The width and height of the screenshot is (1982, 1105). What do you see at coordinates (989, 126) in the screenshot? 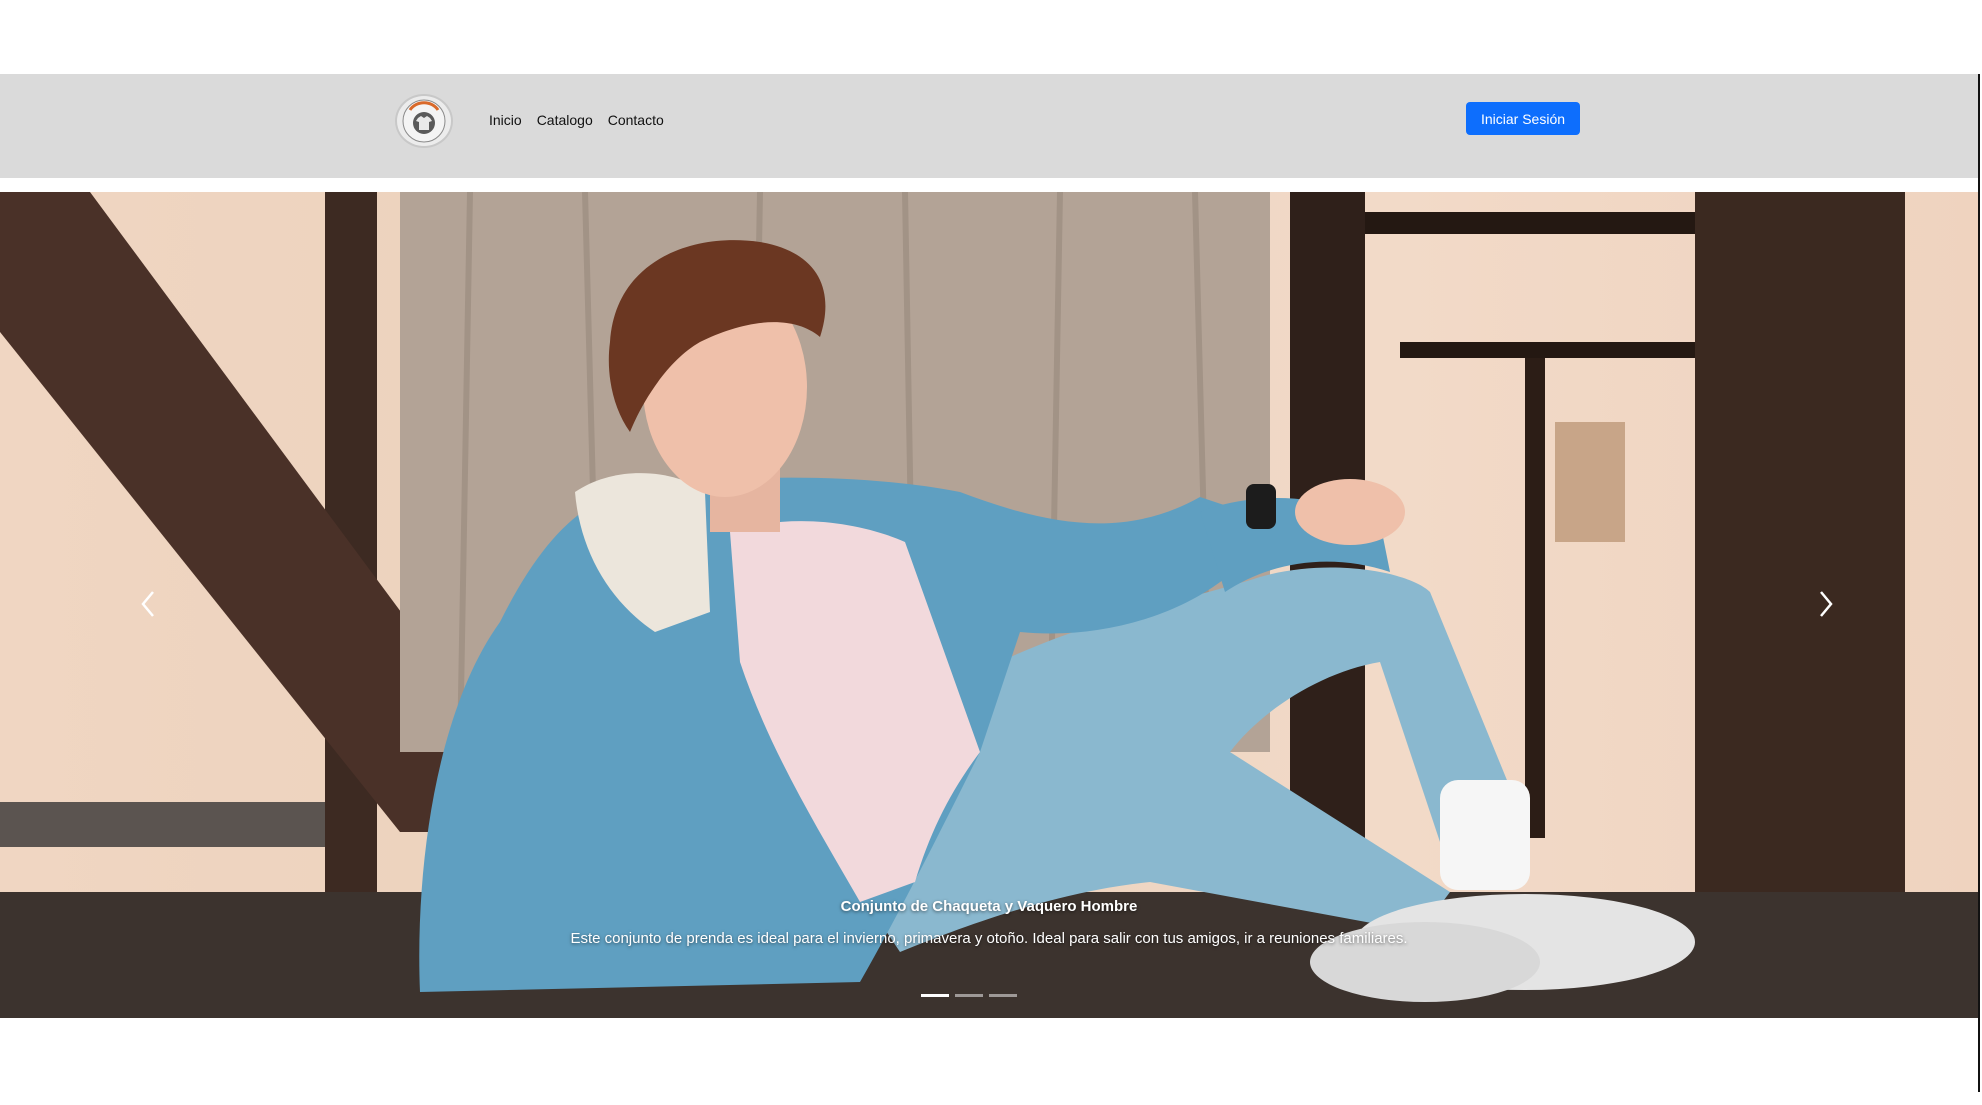
I see `navbar` at bounding box center [989, 126].